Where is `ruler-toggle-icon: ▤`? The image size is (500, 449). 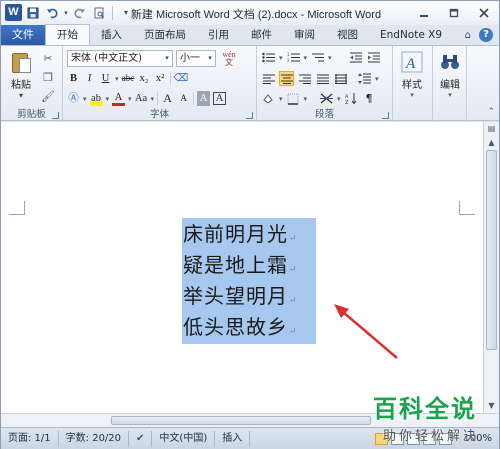 ruler-toggle-icon: ▤ is located at coordinates (491, 129).